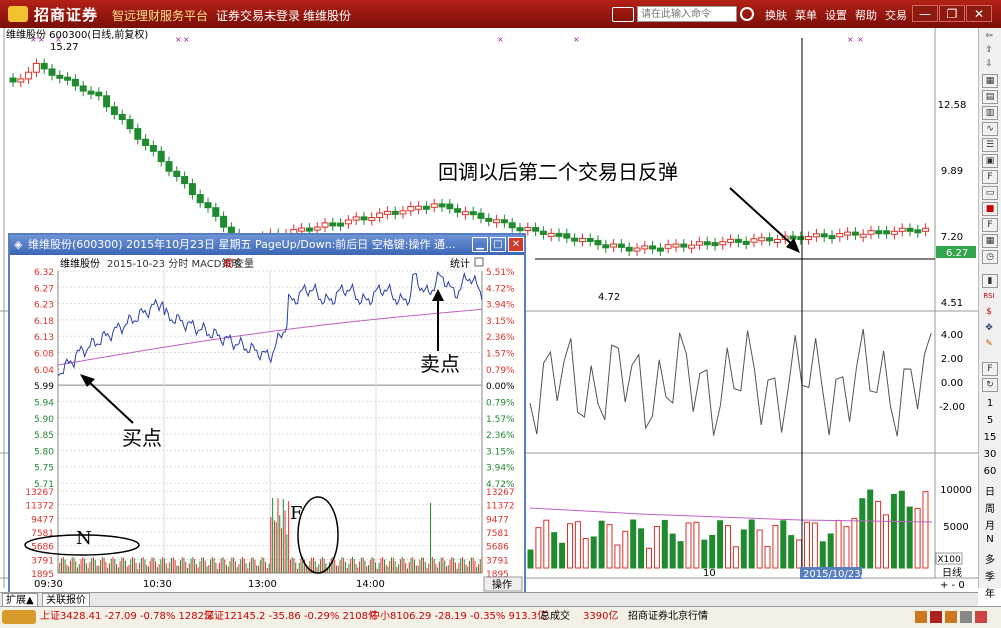  What do you see at coordinates (990, 177) in the screenshot?
I see `f10-icon: F` at bounding box center [990, 177].